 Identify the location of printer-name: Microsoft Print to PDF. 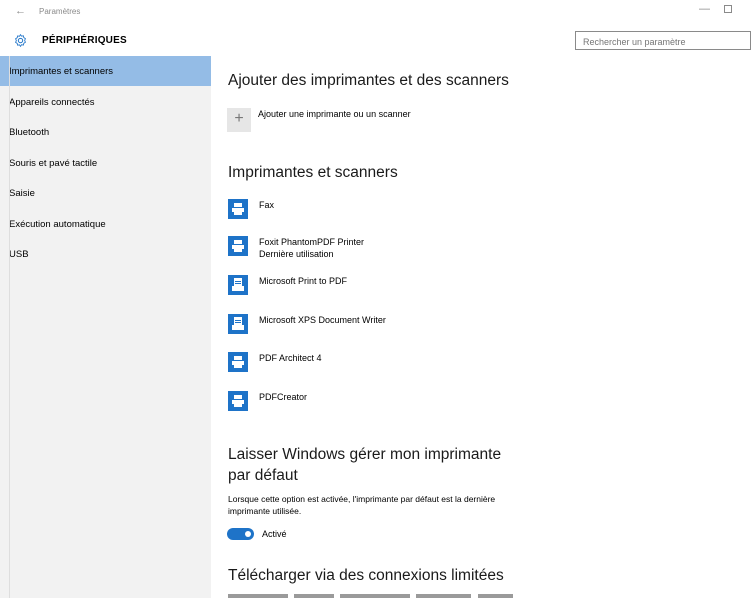
(303, 281).